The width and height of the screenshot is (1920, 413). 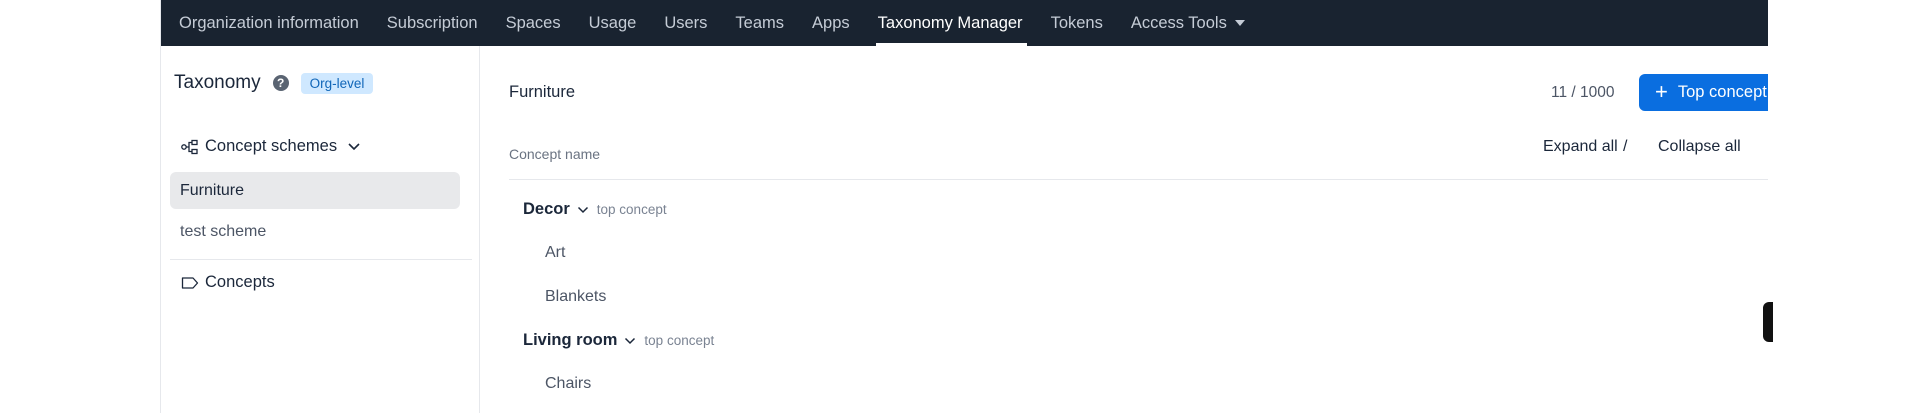 What do you see at coordinates (595, 209) in the screenshot?
I see `tree-node-decor: Decor top concept` at bounding box center [595, 209].